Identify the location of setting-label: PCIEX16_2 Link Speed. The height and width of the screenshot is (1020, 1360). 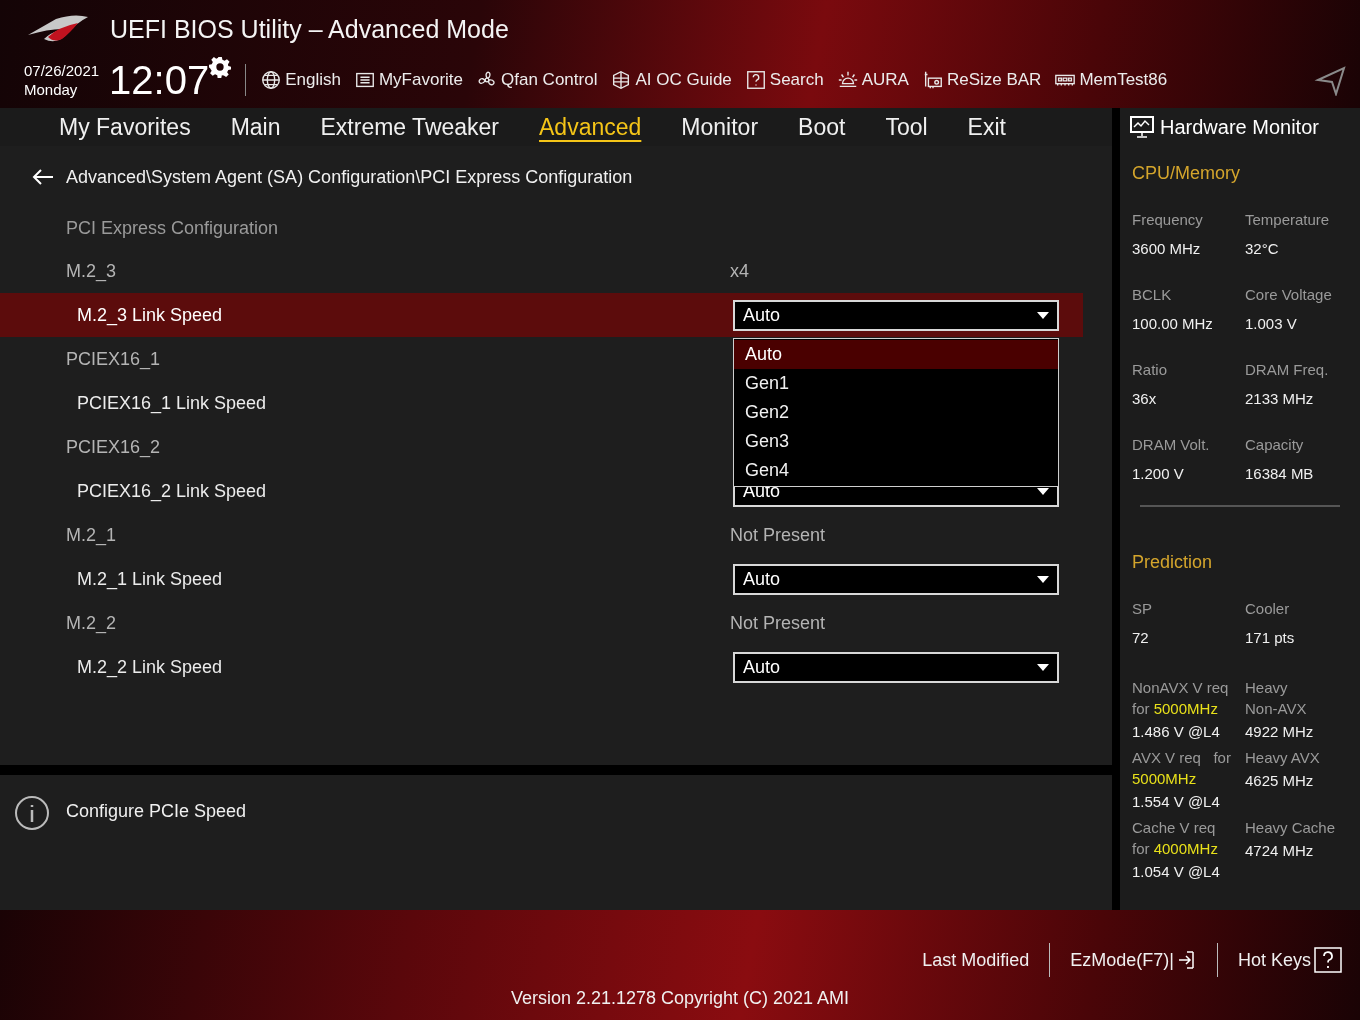
(172, 491).